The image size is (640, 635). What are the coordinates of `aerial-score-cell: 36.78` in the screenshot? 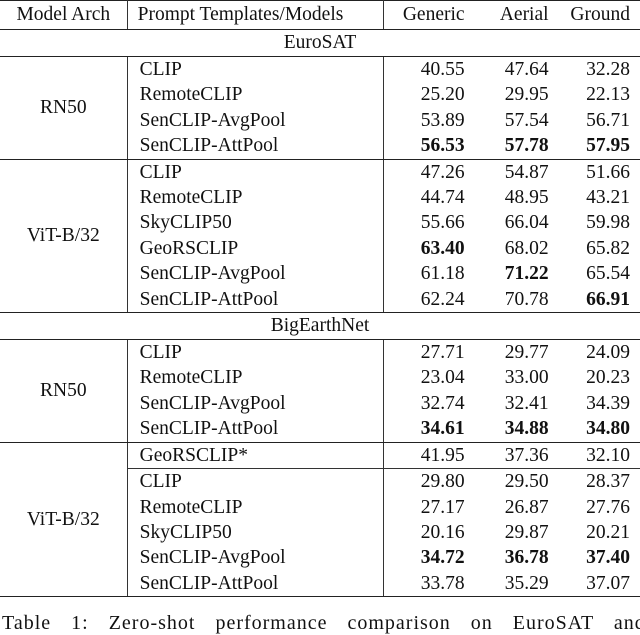 It's located at (526, 558).